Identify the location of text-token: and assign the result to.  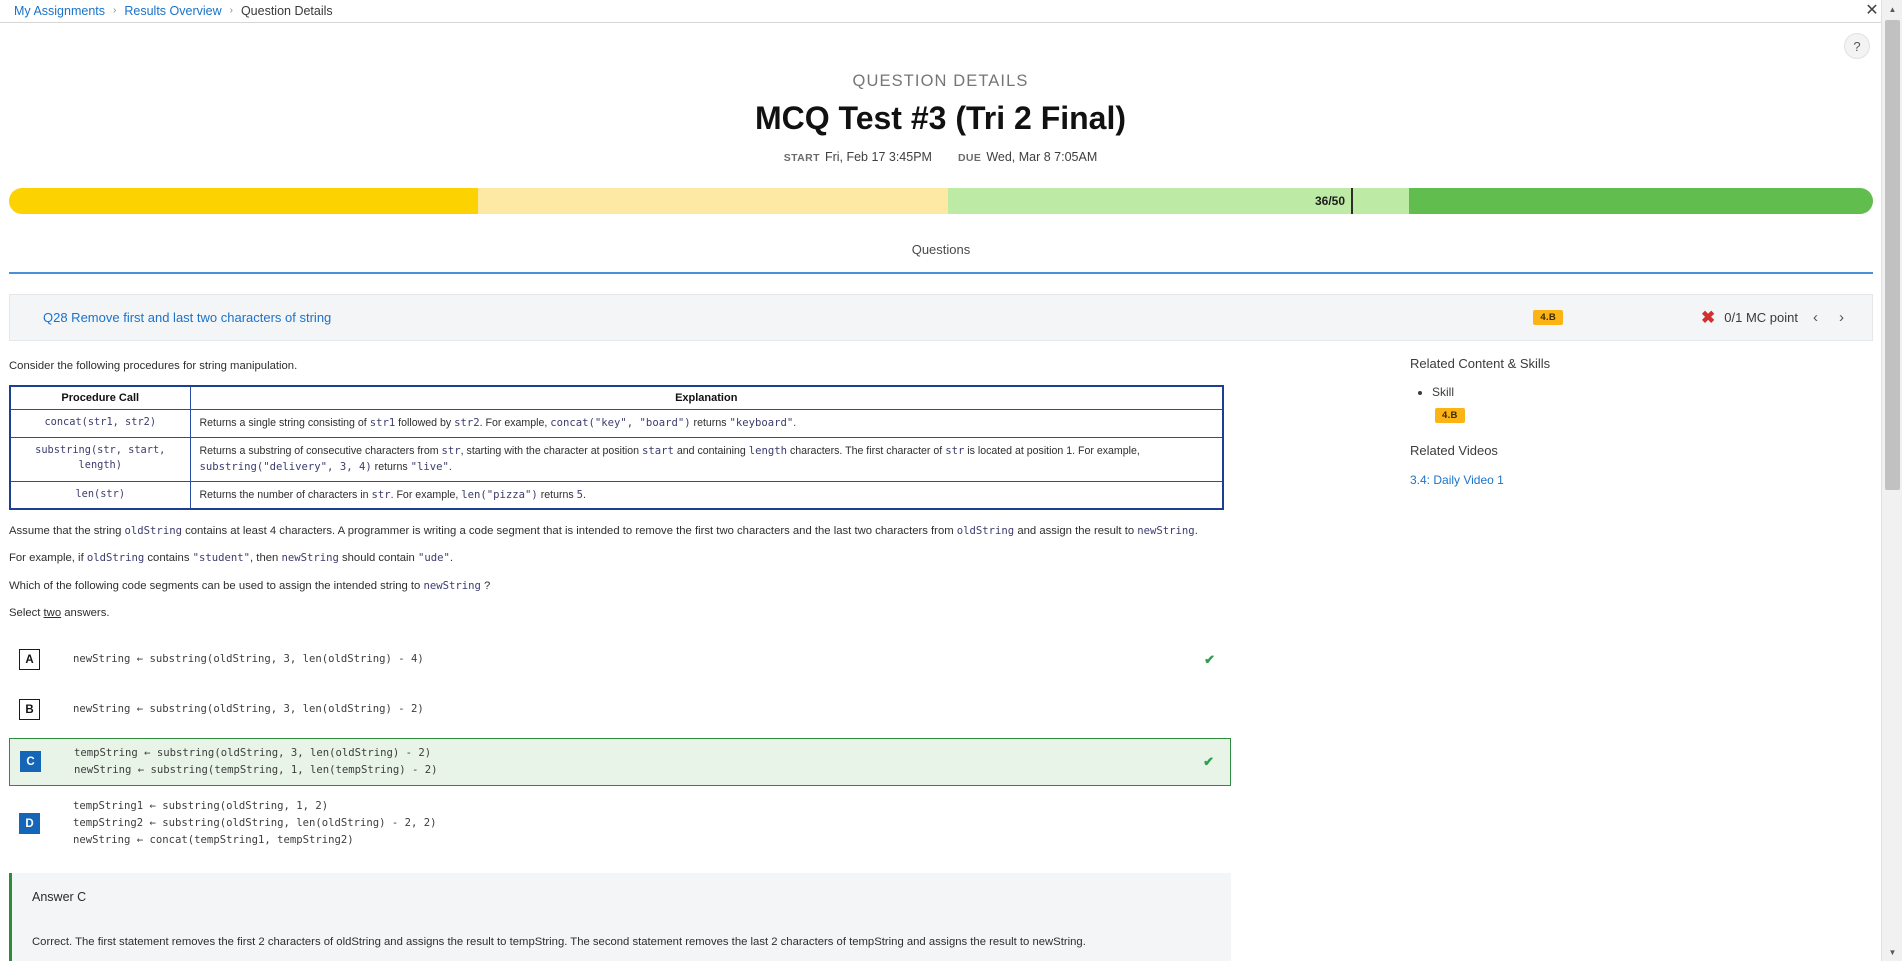
(1076, 531).